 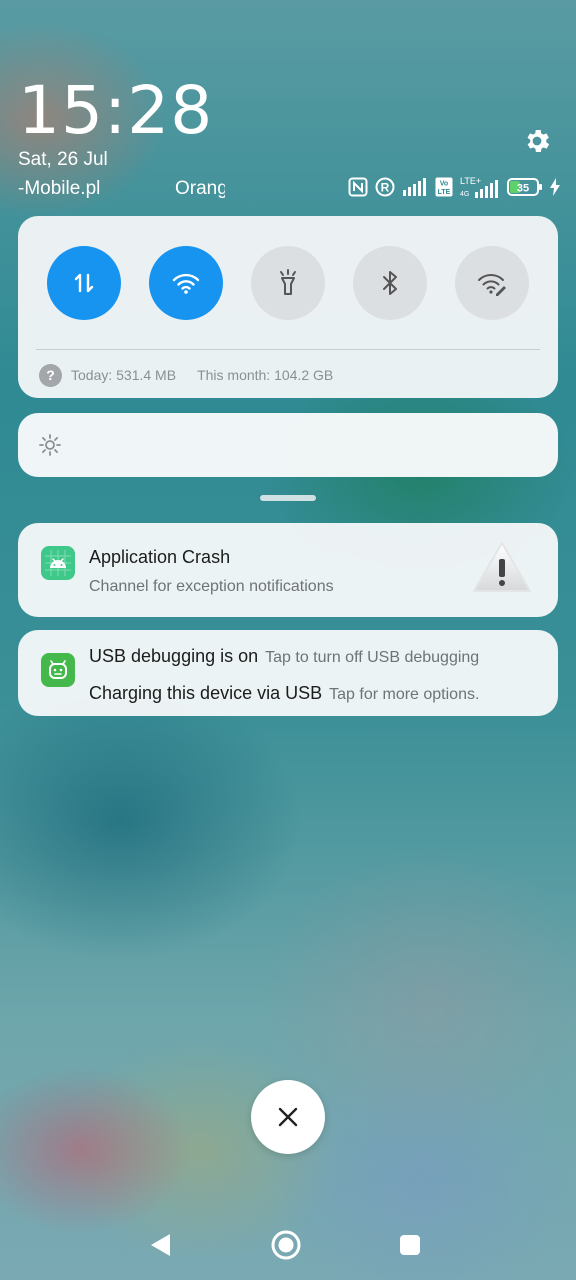 I want to click on flashlight-toggle, so click(x=288, y=283).